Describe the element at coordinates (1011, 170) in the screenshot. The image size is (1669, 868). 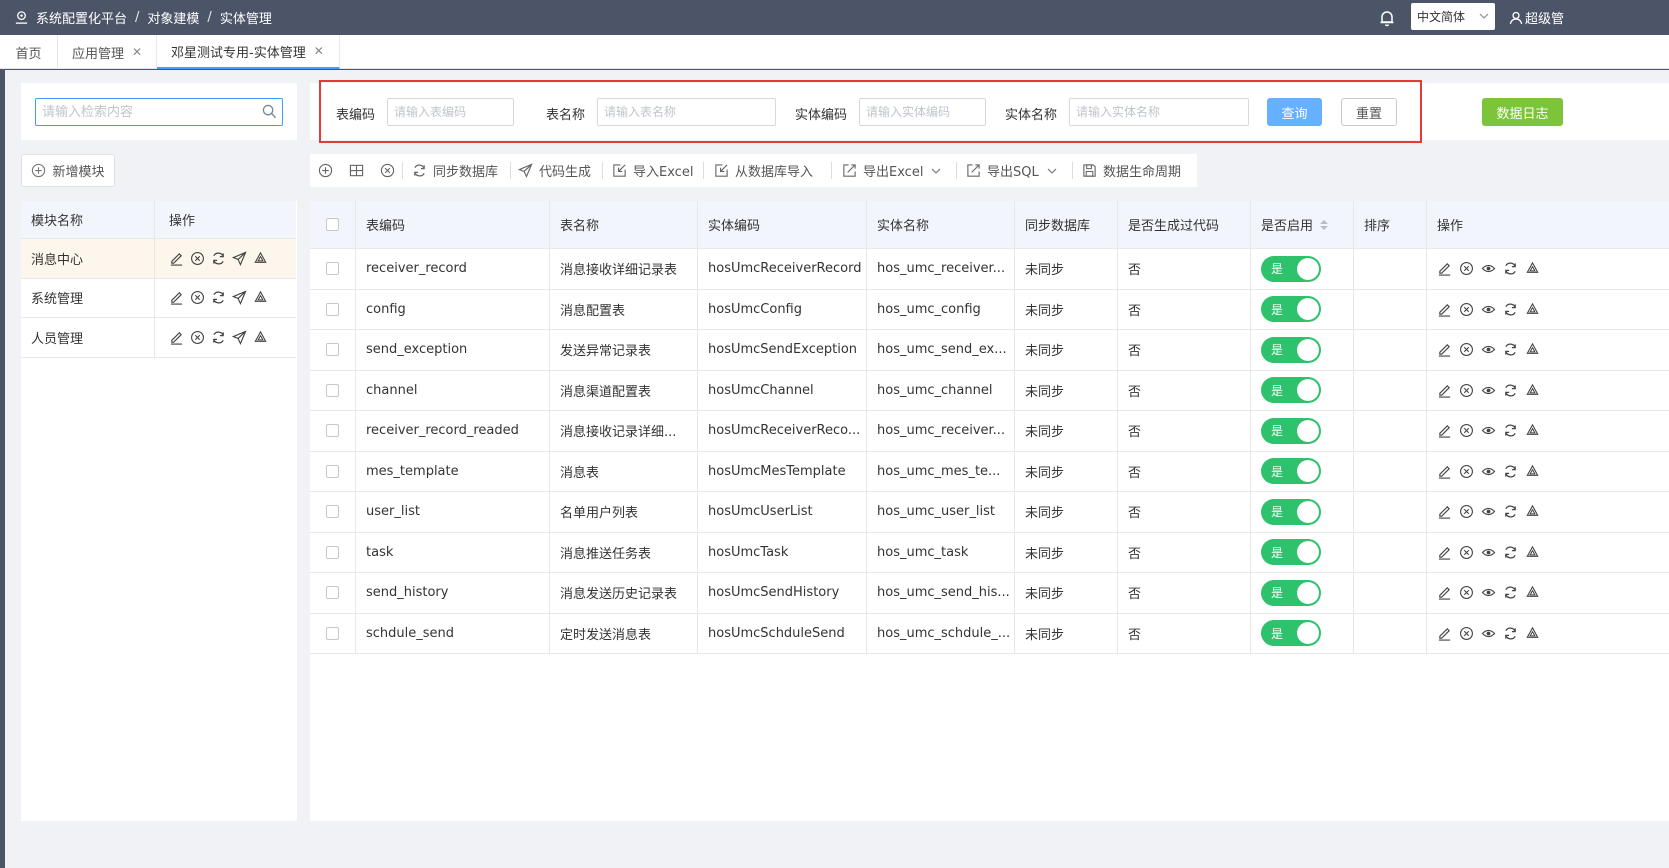
I see `export-sql-button: 导出SQL` at that location.